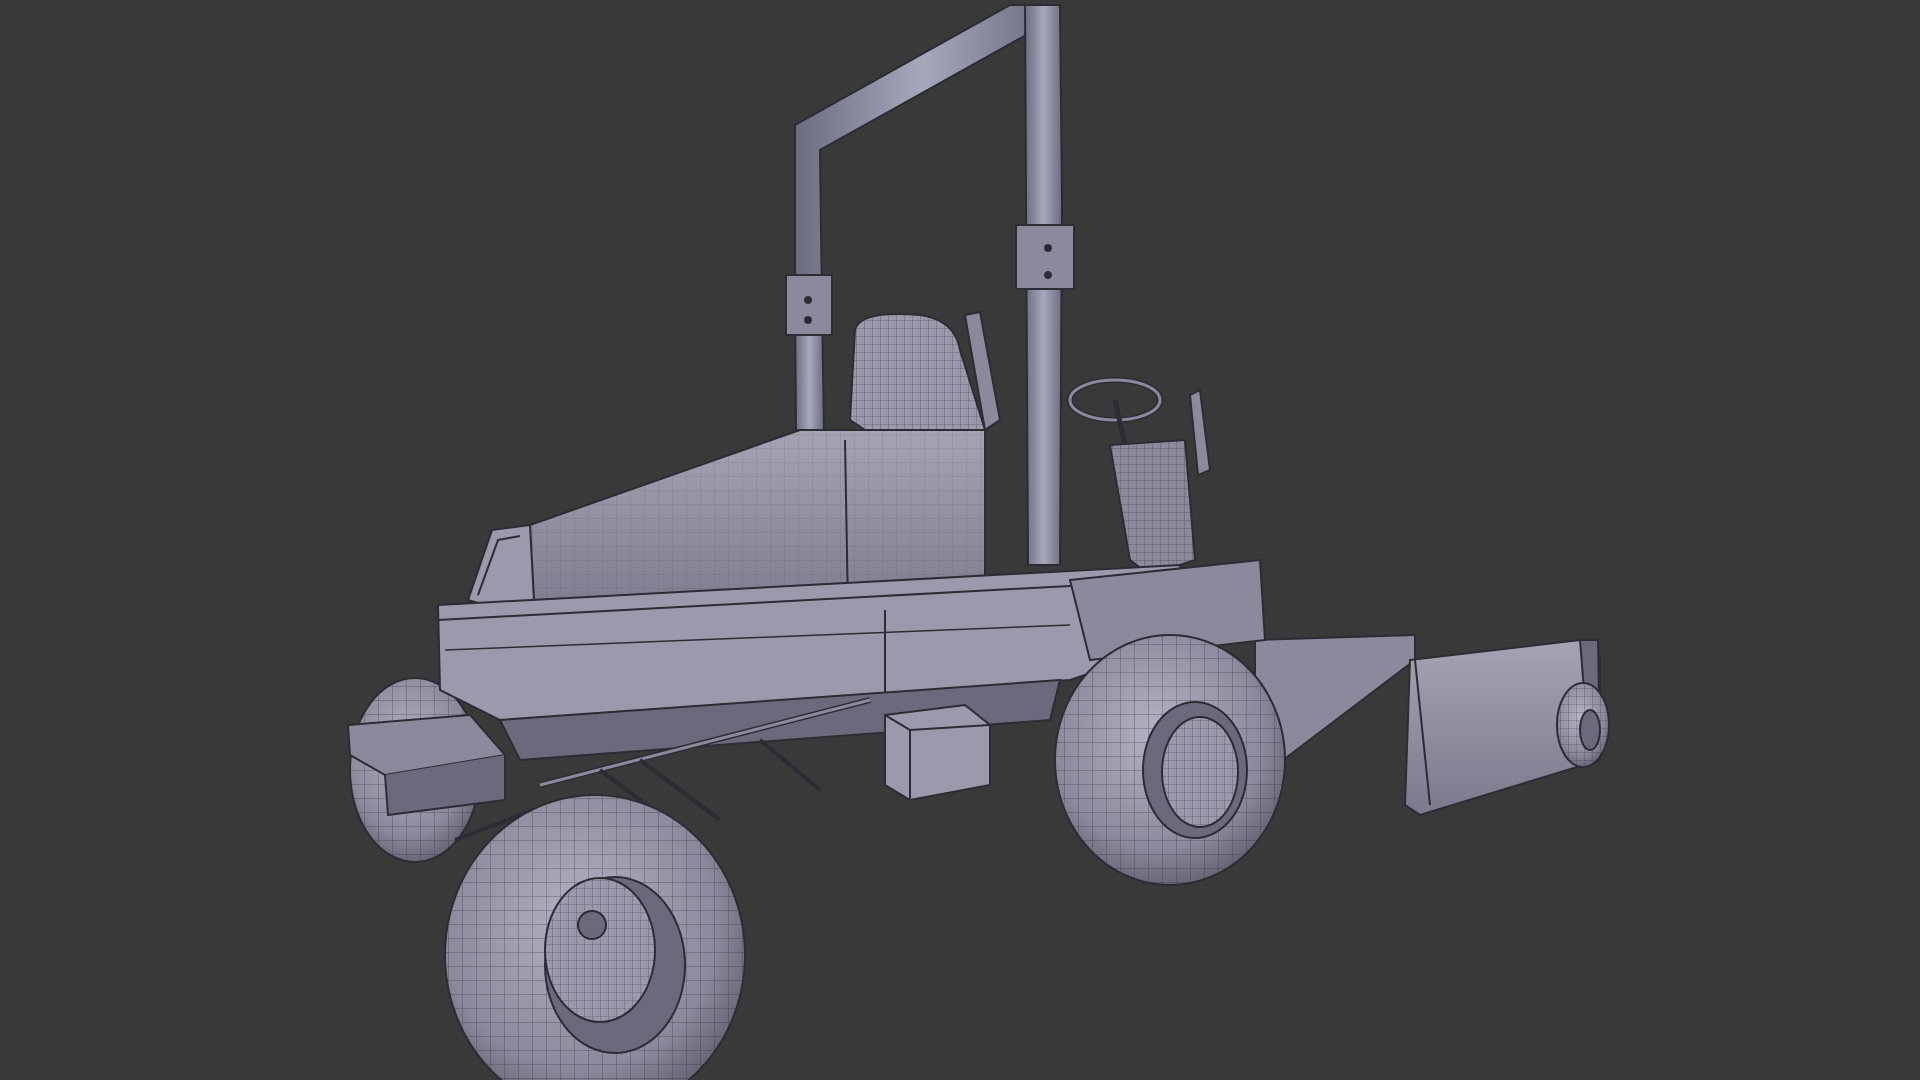 The image size is (1920, 1080). Describe the element at coordinates (925, 376) in the screenshot. I see `seat` at that location.